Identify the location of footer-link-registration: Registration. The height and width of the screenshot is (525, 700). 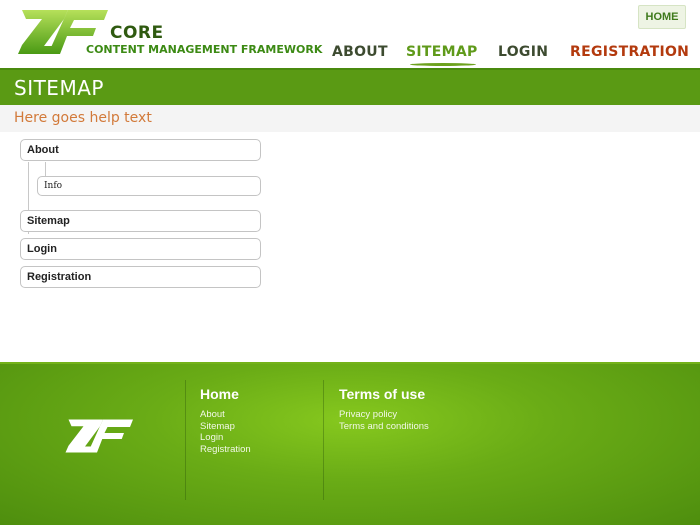
(225, 450).